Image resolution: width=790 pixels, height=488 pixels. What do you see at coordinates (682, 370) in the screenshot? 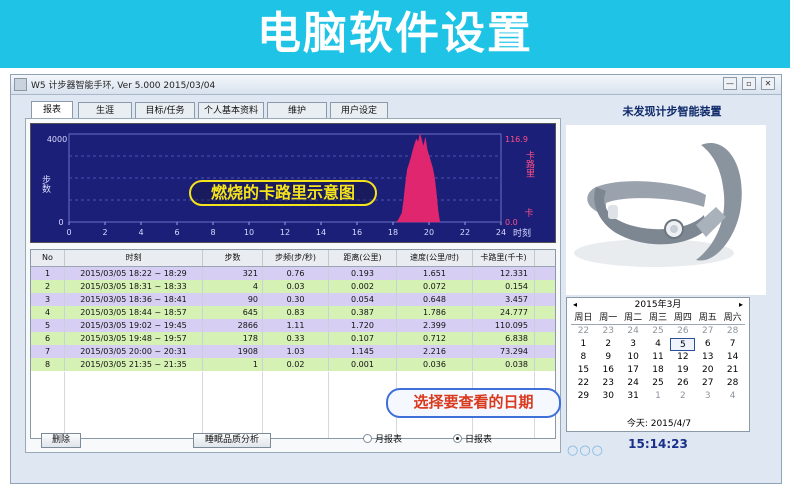
I see `calendar-day: 19` at bounding box center [682, 370].